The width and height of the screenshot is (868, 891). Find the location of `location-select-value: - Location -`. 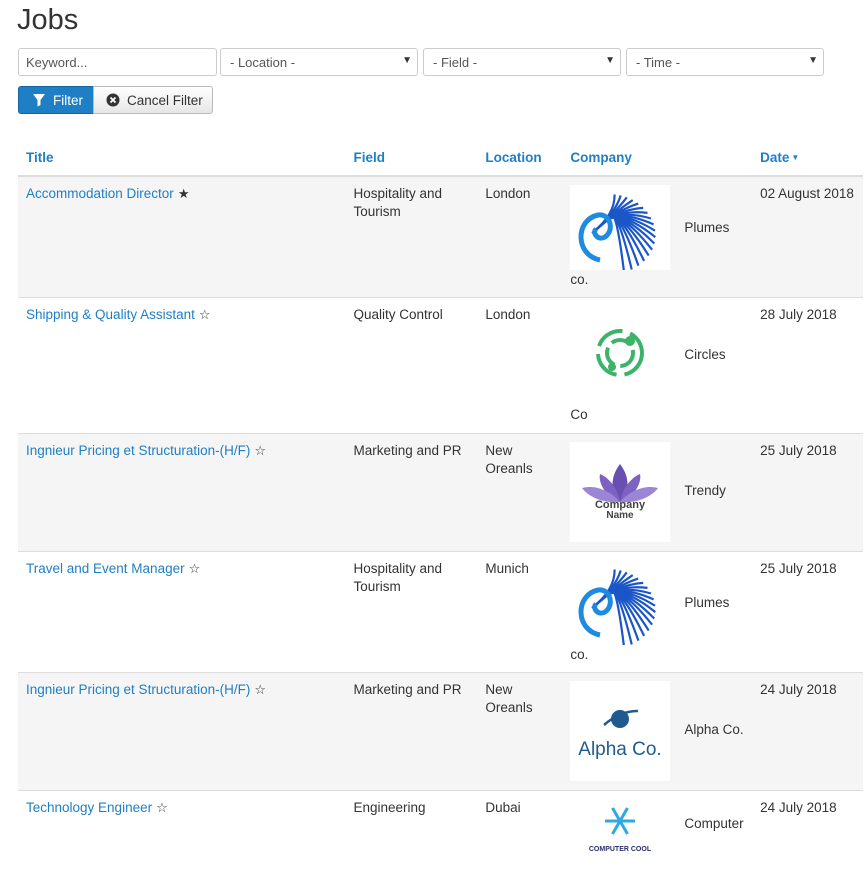

location-select-value: - Location - is located at coordinates (262, 62).